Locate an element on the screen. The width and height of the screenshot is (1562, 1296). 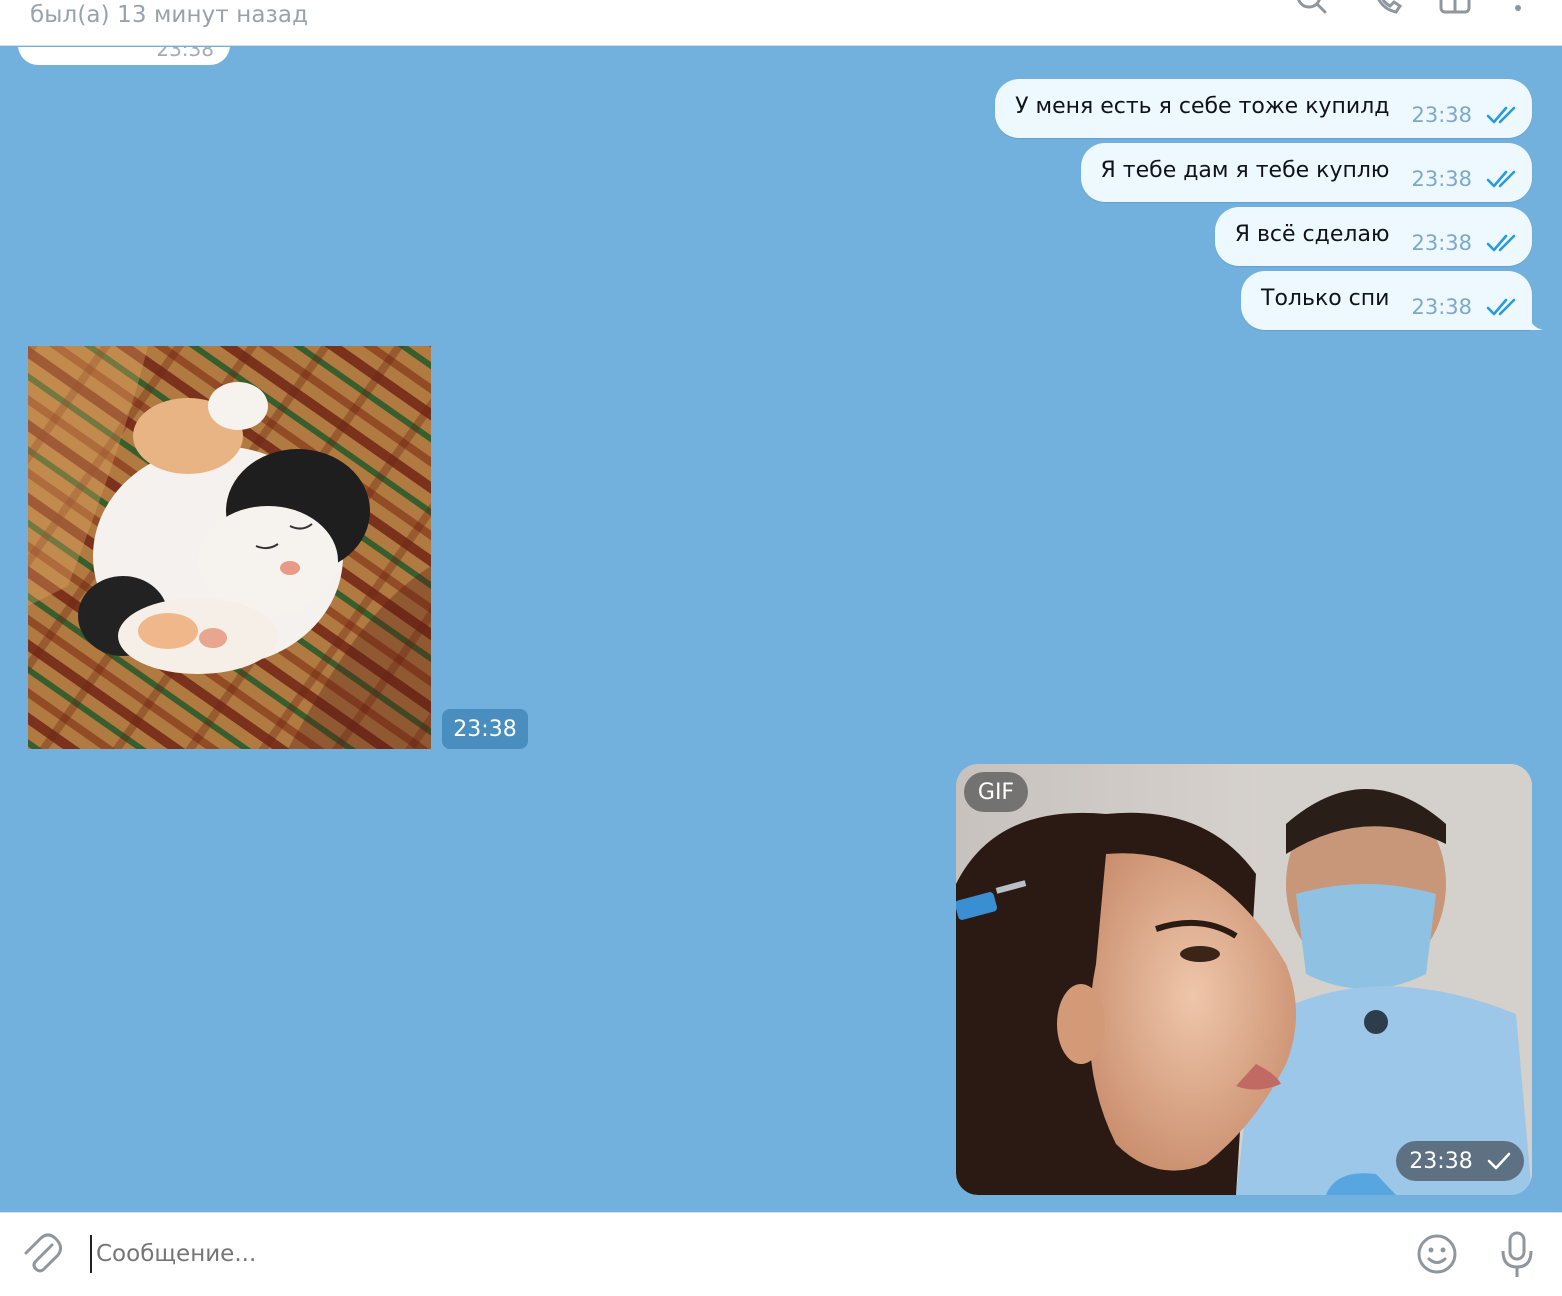
gif-badge: GIF is located at coordinates (996, 792).